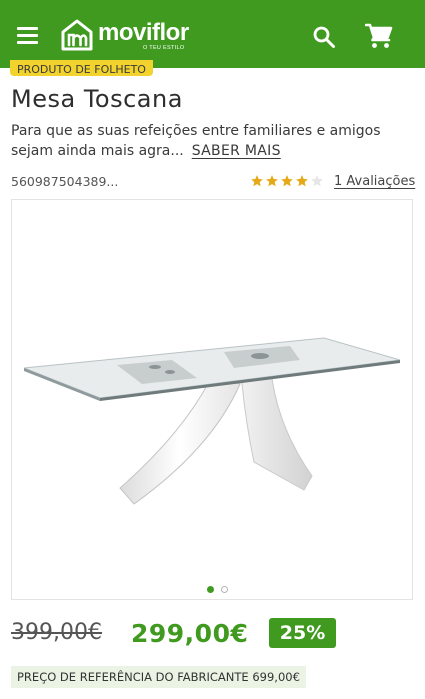 The image size is (425, 699). I want to click on promo-badge: PRODUTO DE FOLHETO, so click(81, 68).